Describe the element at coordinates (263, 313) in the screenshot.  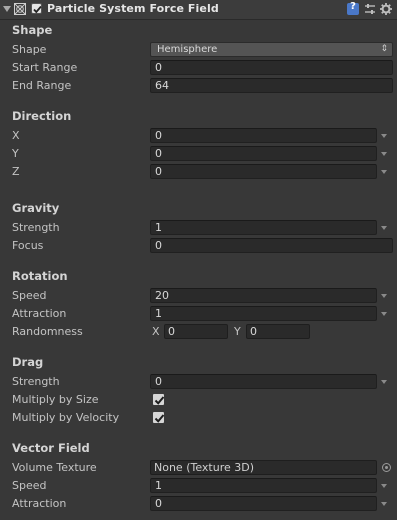
I see `rotation-attraction-field: 1` at that location.